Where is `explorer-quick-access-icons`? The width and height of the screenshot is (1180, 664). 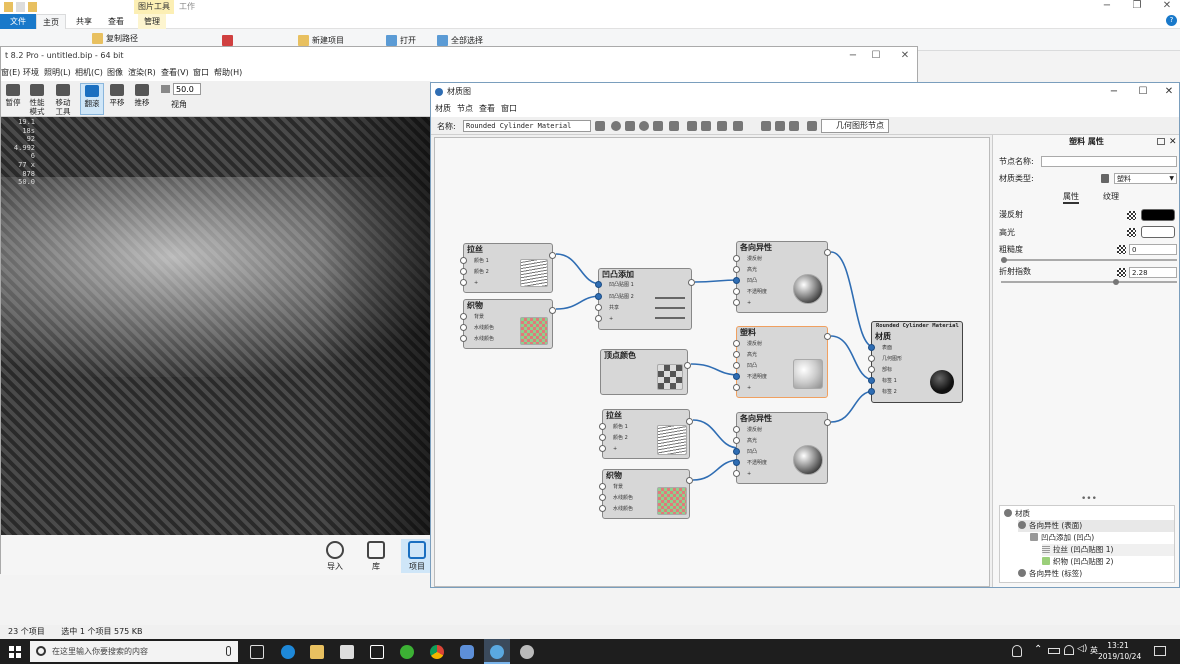
explorer-quick-access-icons is located at coordinates (27, 7).